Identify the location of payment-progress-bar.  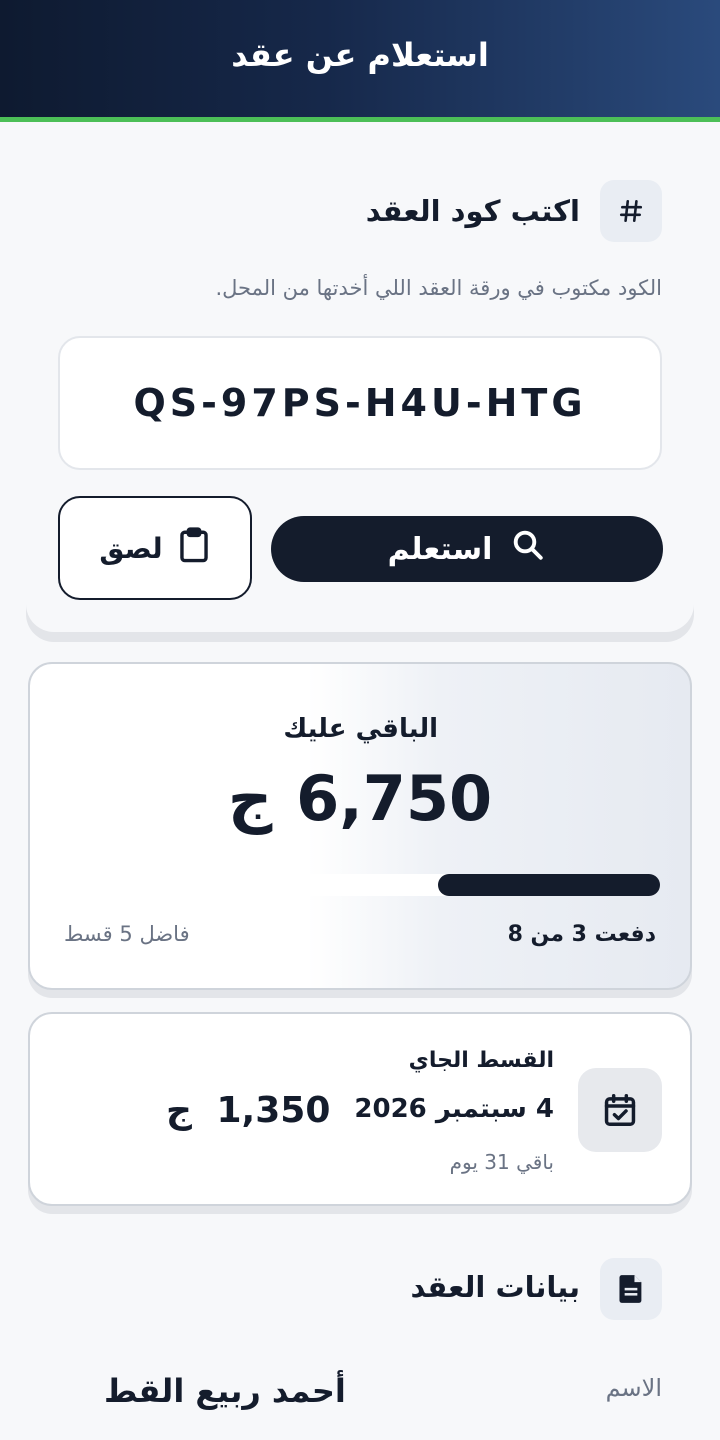
(475, 885).